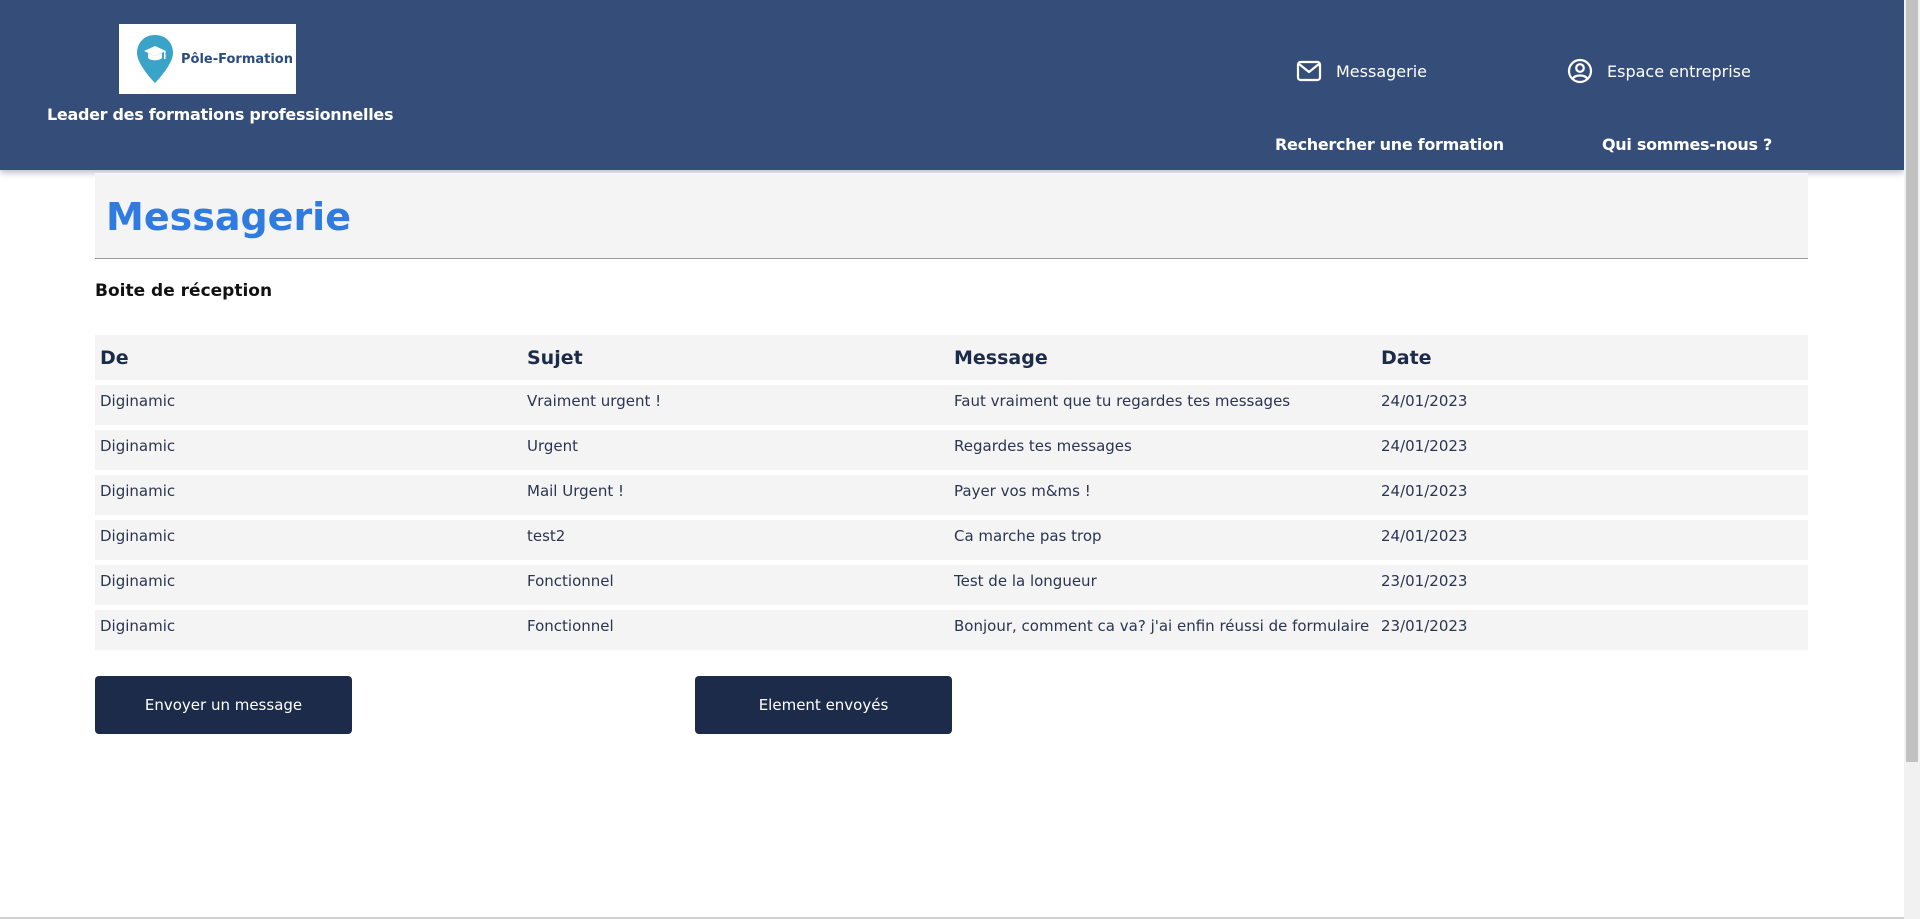  Describe the element at coordinates (951, 357) in the screenshot. I see `table-header-row: De Sujet Message Date` at that location.